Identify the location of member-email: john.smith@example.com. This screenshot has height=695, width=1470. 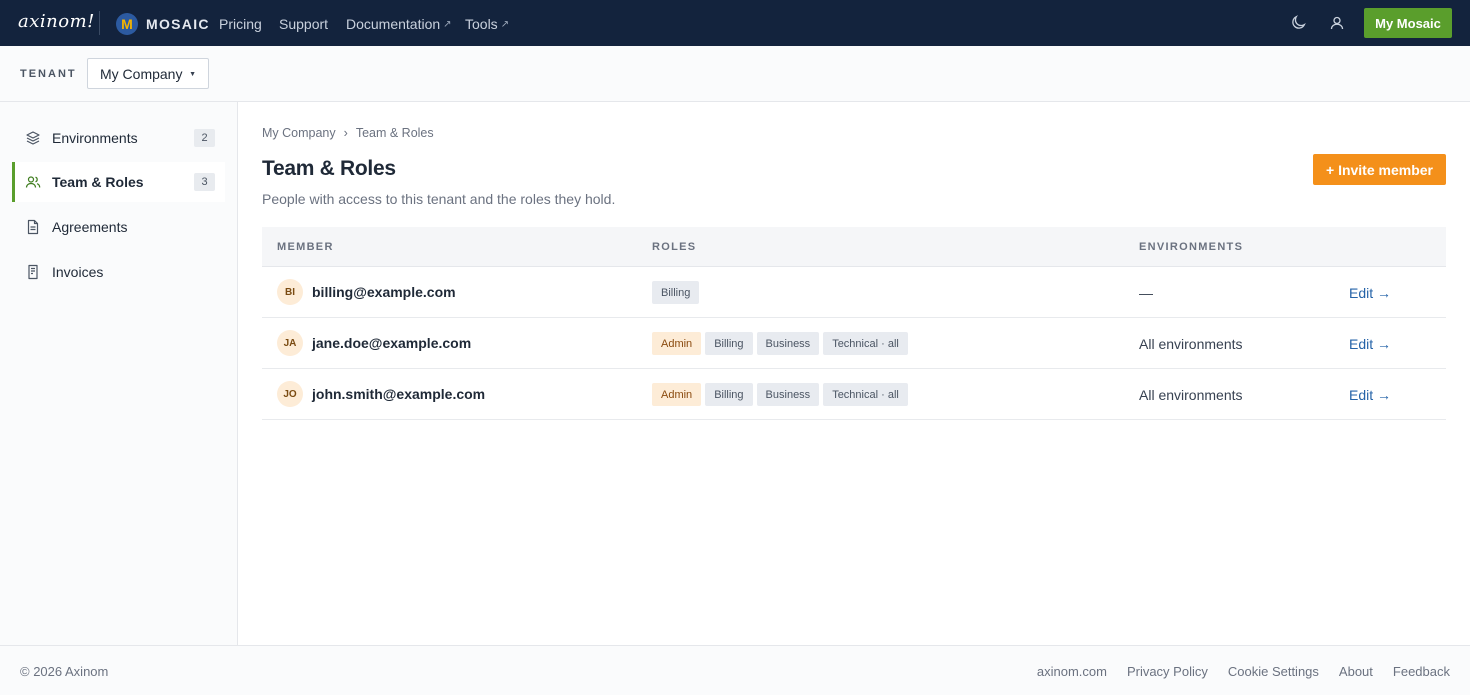
(399, 394).